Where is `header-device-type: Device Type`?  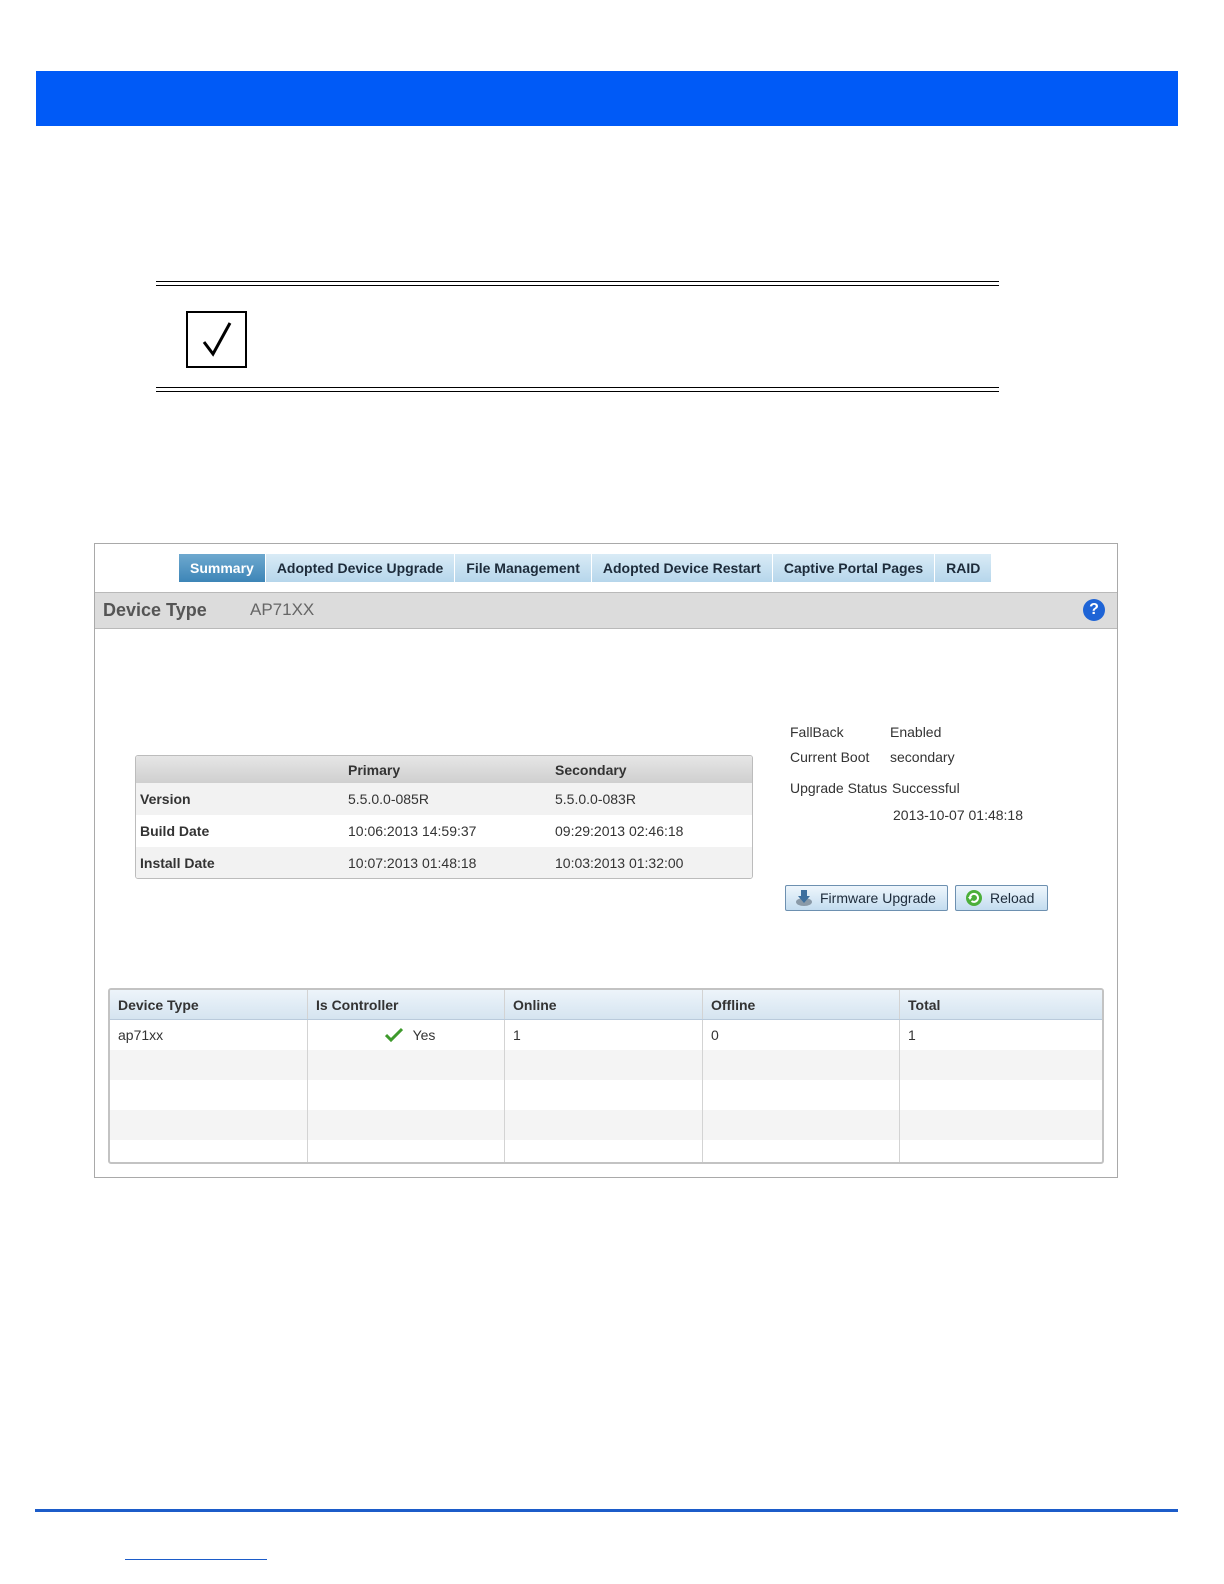 header-device-type: Device Type is located at coordinates (209, 1004).